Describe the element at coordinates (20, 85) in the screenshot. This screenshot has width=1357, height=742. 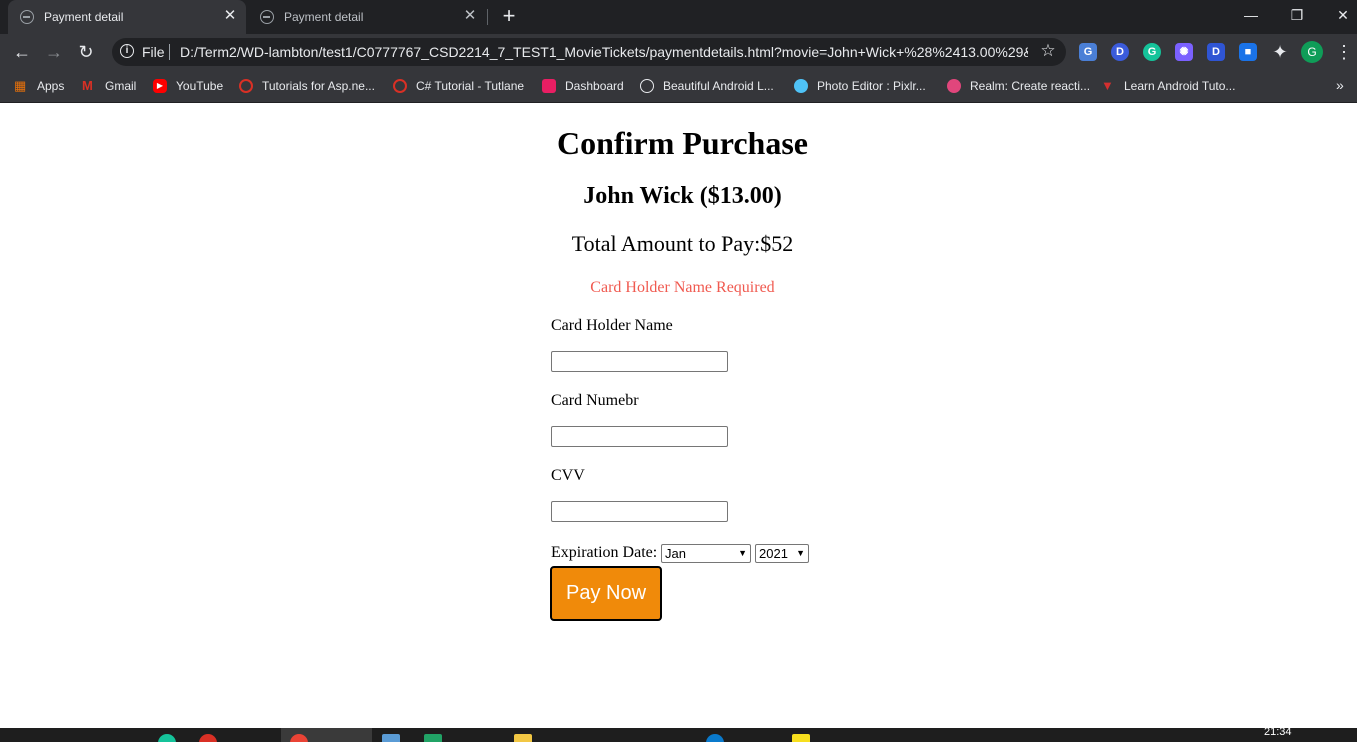
I see `apps-grid-icon: ▦` at that location.